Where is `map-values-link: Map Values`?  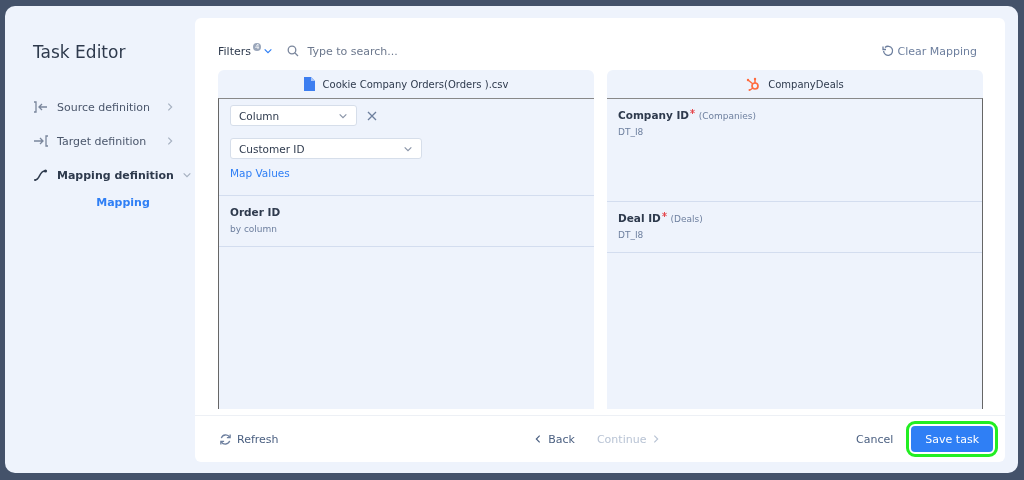 map-values-link: Map Values is located at coordinates (260, 173).